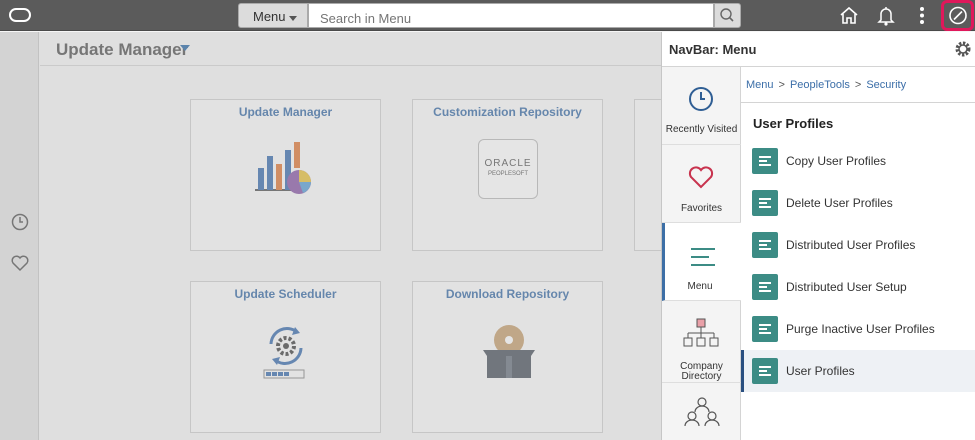  What do you see at coordinates (285, 112) in the screenshot?
I see `tile-title: Update Manager` at bounding box center [285, 112].